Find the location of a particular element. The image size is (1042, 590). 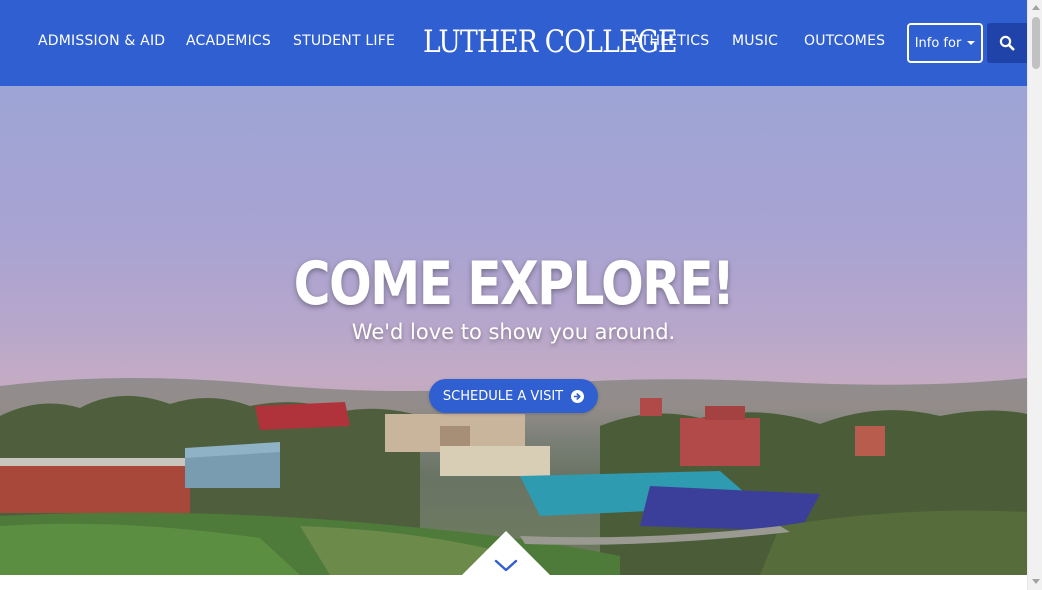

hero-subtitle: We'd love to show you around. is located at coordinates (513, 332).